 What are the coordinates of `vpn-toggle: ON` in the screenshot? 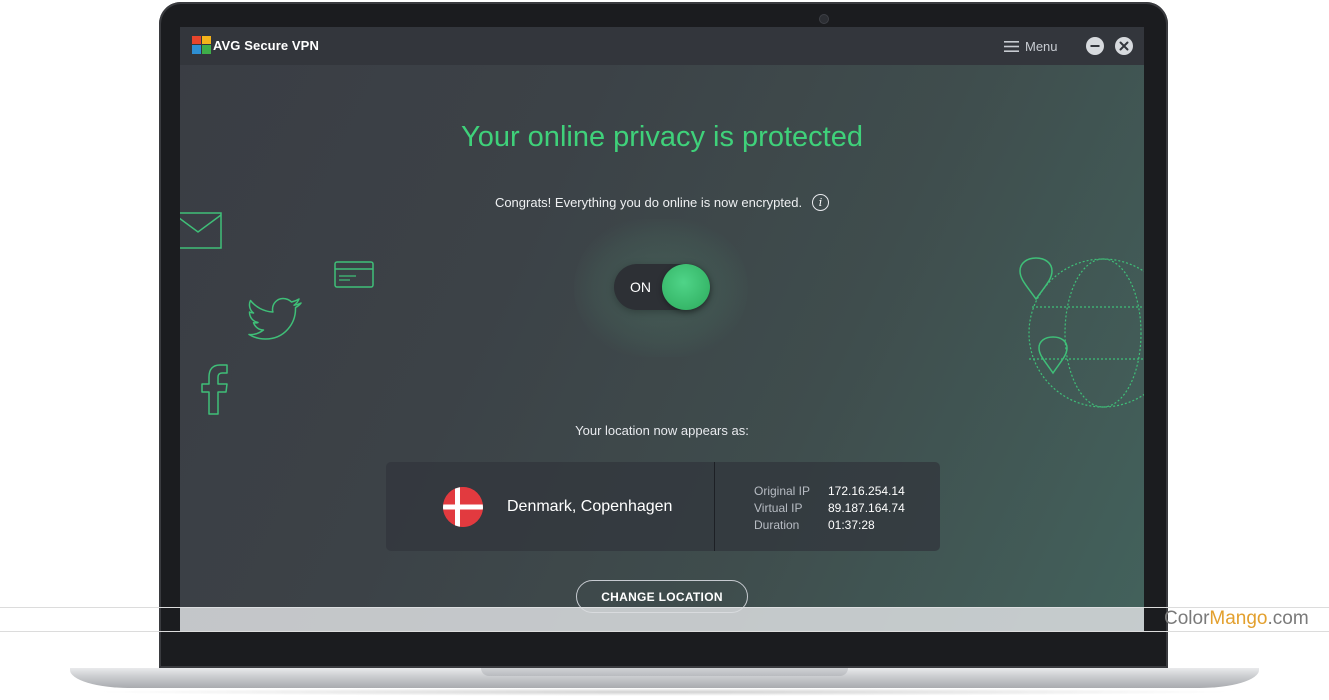 It's located at (662, 287).